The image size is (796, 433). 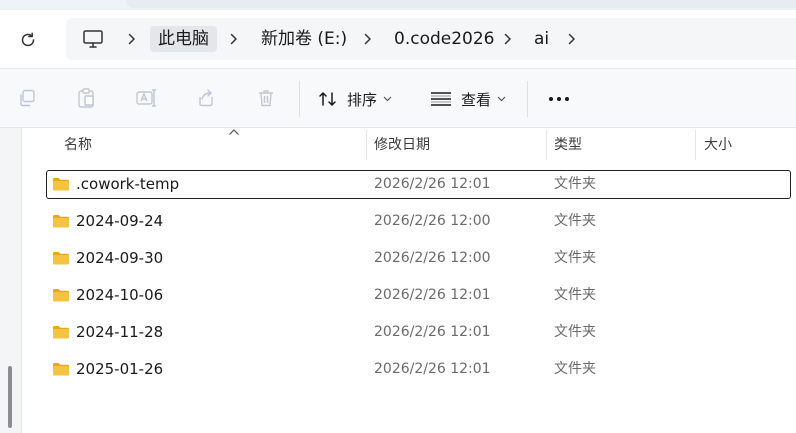 What do you see at coordinates (120, 369) in the screenshot?
I see `file-name: 2025-01-26` at bounding box center [120, 369].